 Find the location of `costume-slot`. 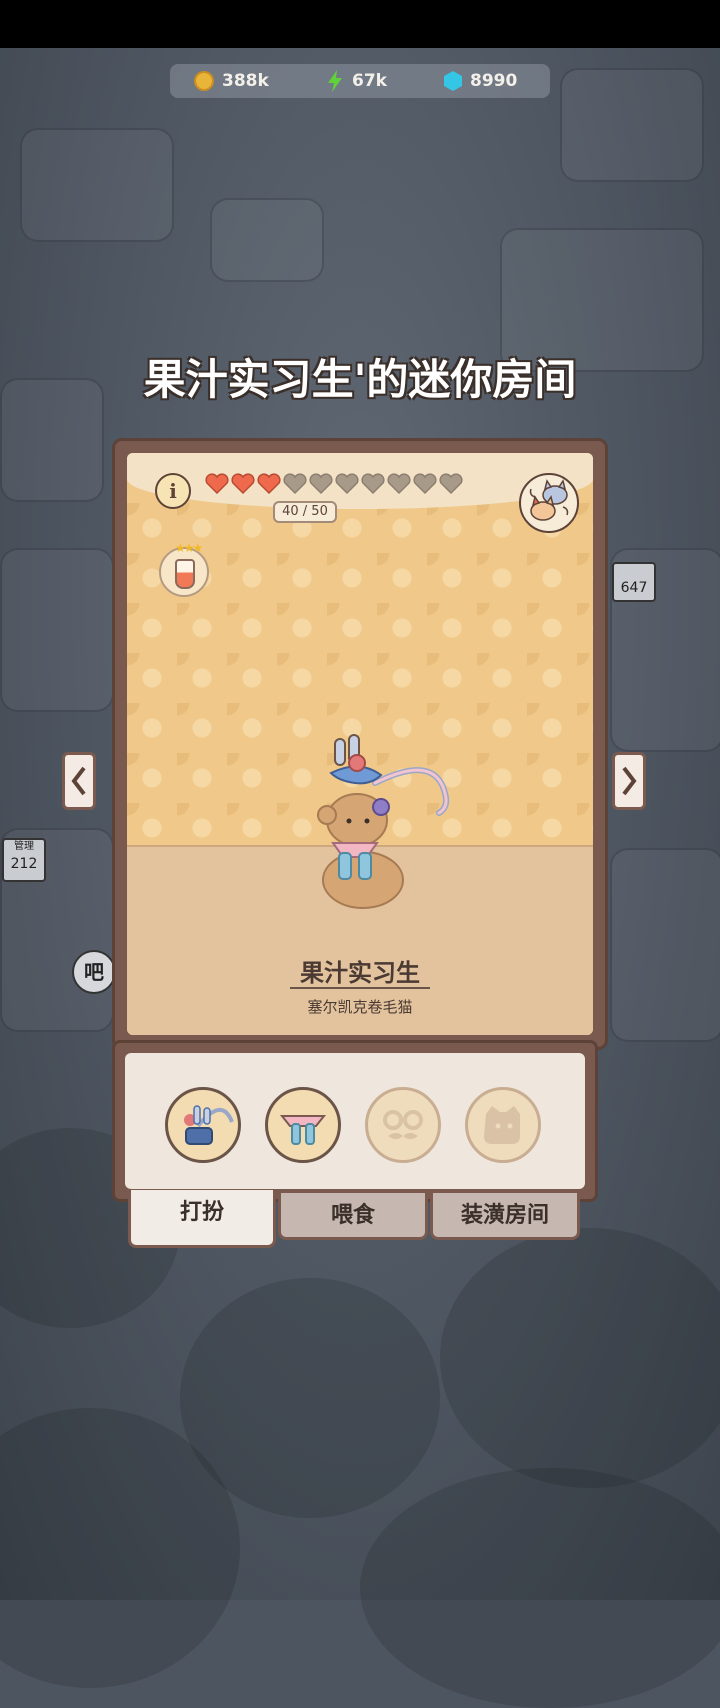

costume-slot is located at coordinates (503, 1125).